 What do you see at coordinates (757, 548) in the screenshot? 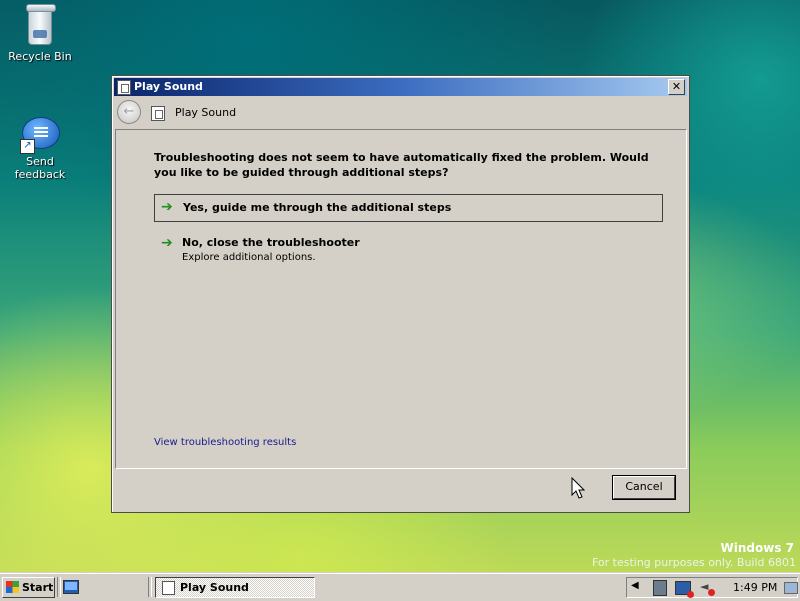
I see `os-watermark-title: Windows 7` at bounding box center [757, 548].